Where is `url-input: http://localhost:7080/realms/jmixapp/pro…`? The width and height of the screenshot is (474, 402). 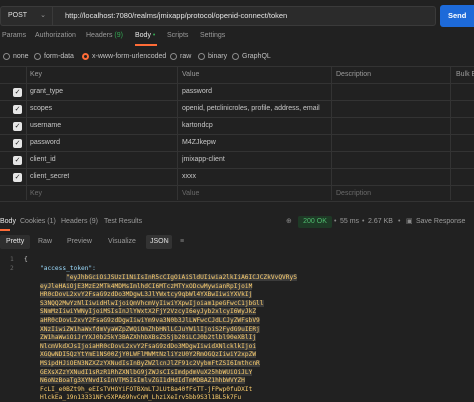 url-input: http://localhost:7080/realms/jmixapp/pro… is located at coordinates (244, 16).